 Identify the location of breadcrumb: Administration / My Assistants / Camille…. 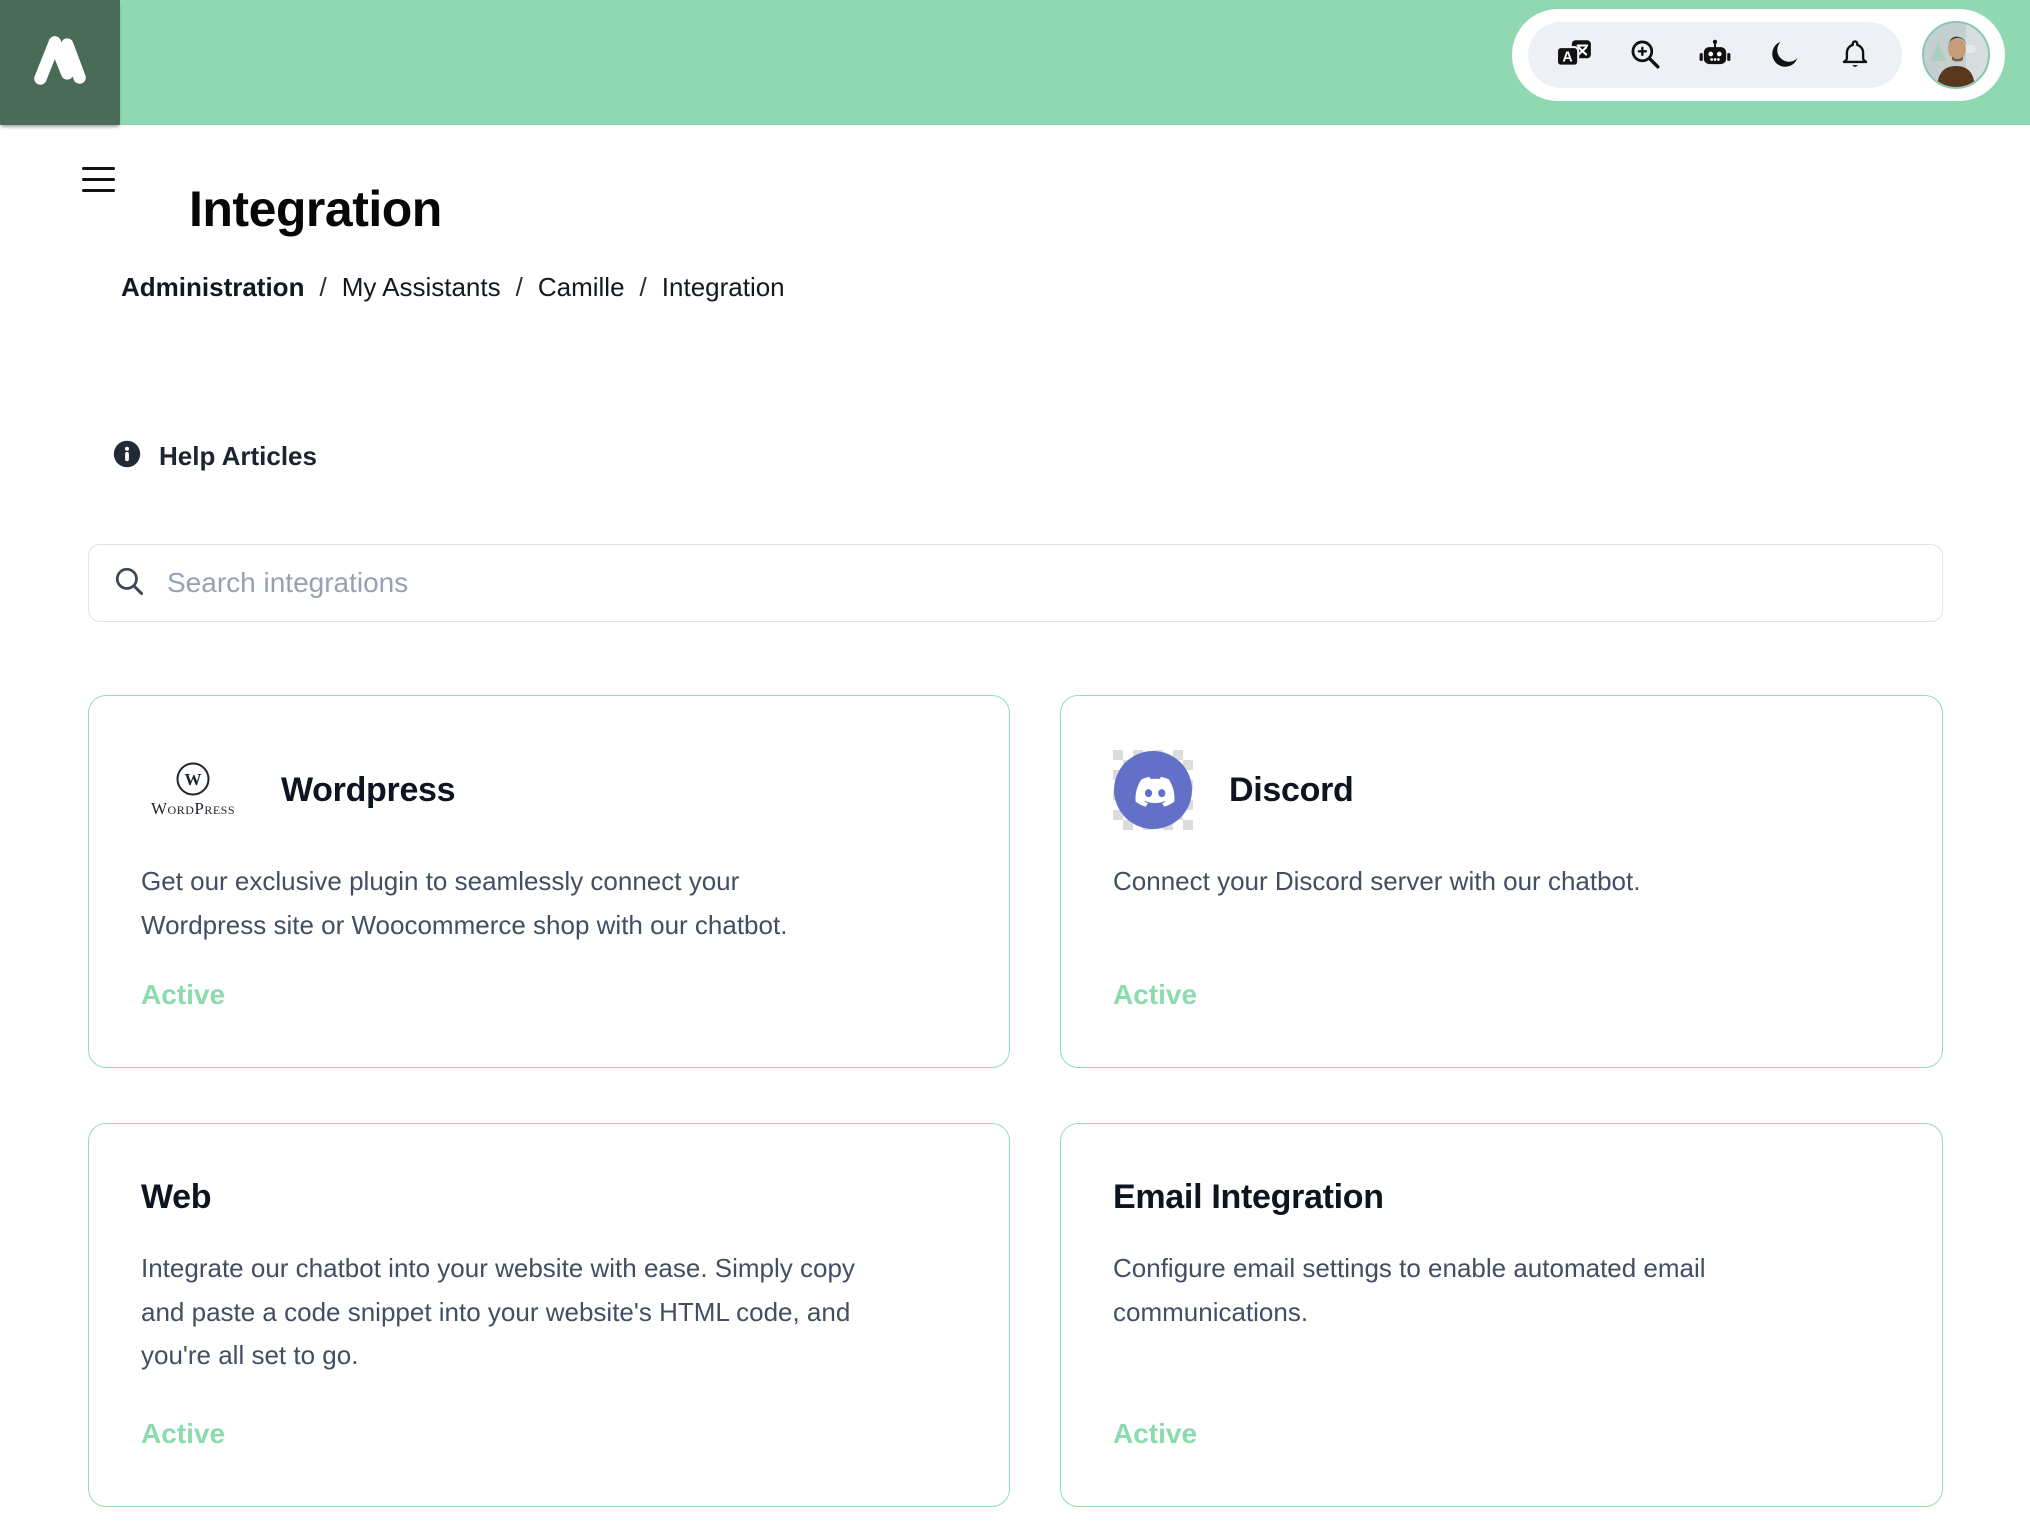
(453, 287).